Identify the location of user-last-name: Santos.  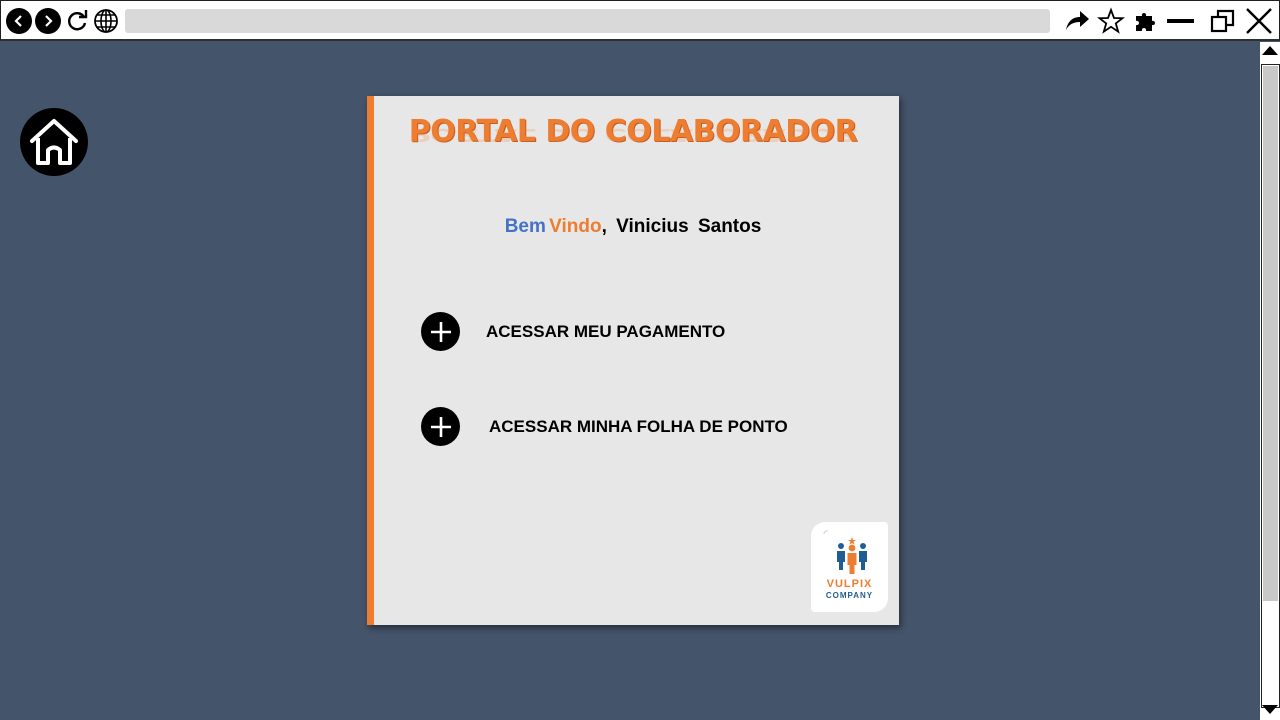
(729, 226).